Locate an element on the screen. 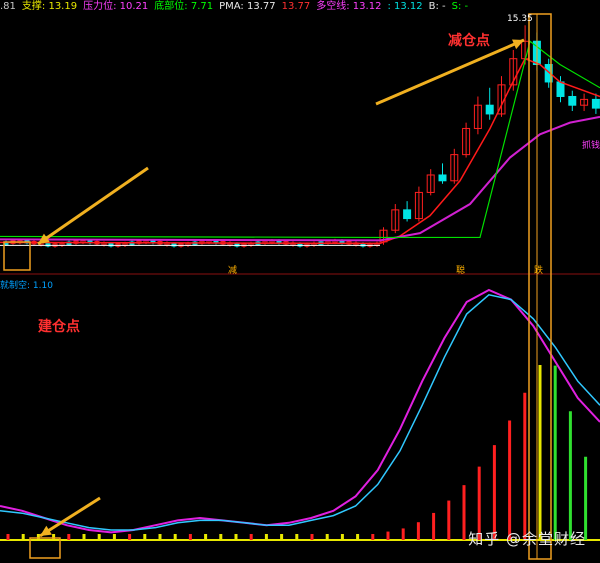  top-reduce-label: 减 is located at coordinates (233, 271).